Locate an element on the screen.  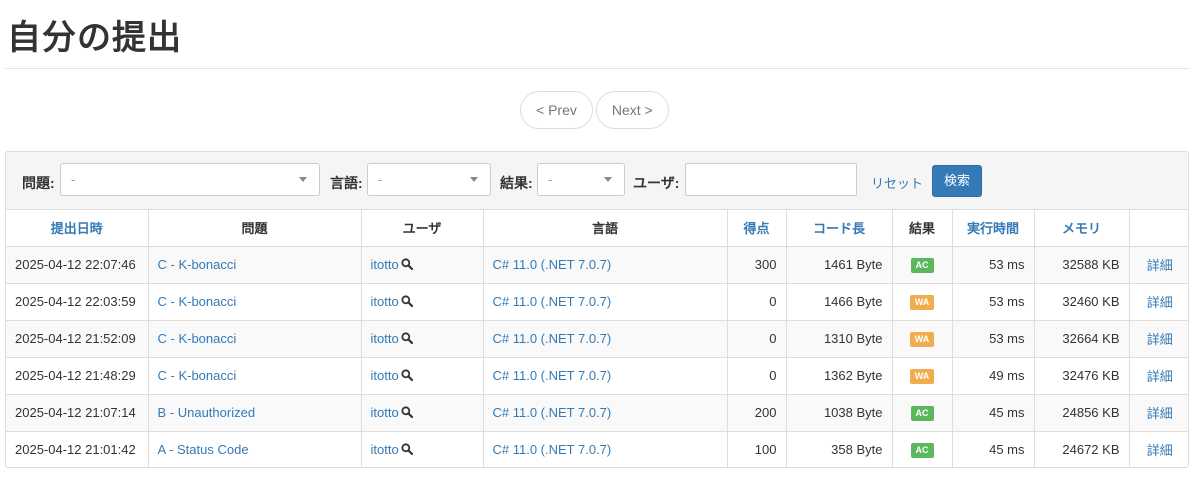
reset-link: リセット is located at coordinates (897, 182).